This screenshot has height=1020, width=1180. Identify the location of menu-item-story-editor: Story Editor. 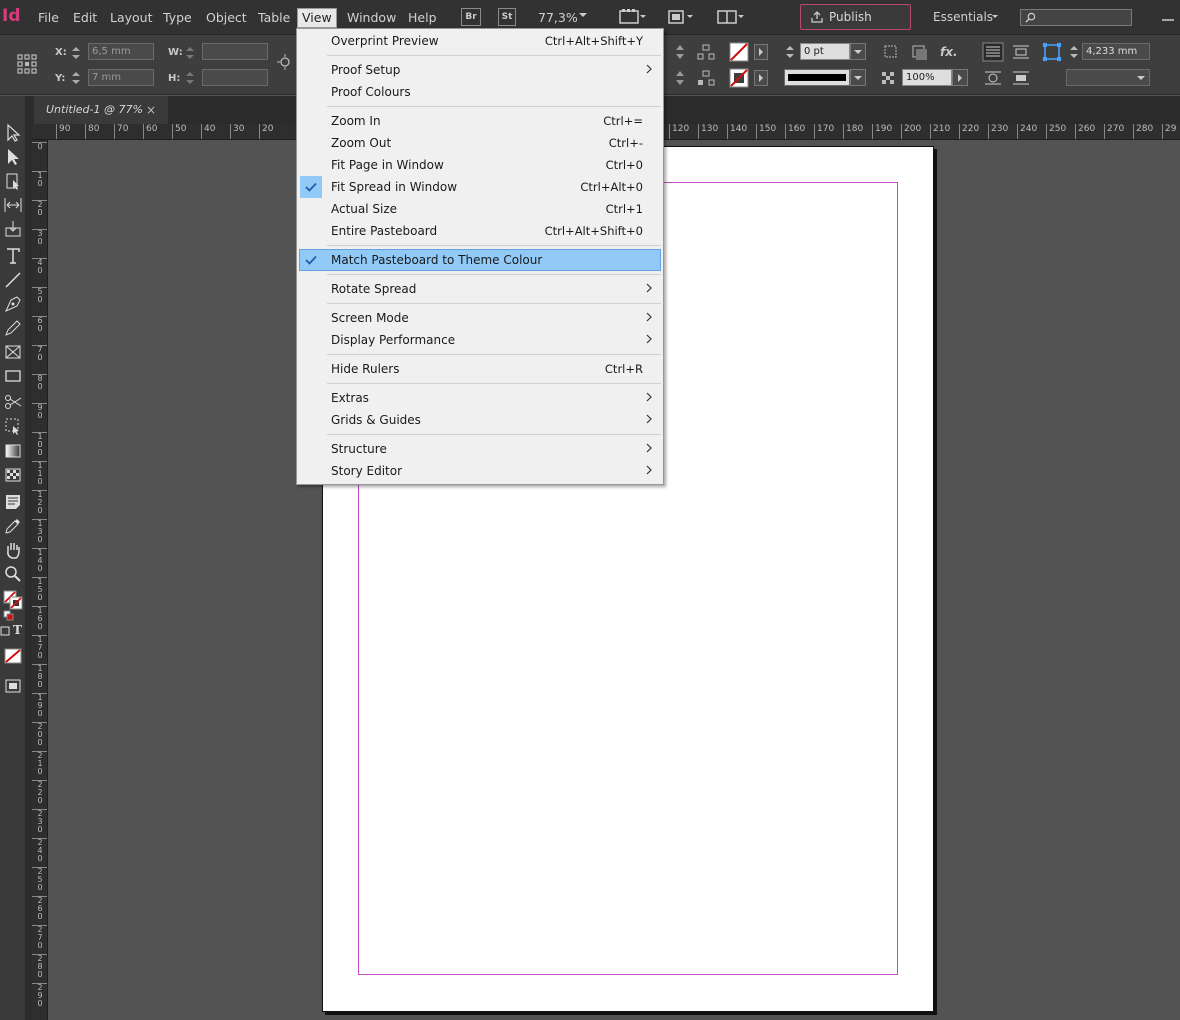
(480, 471).